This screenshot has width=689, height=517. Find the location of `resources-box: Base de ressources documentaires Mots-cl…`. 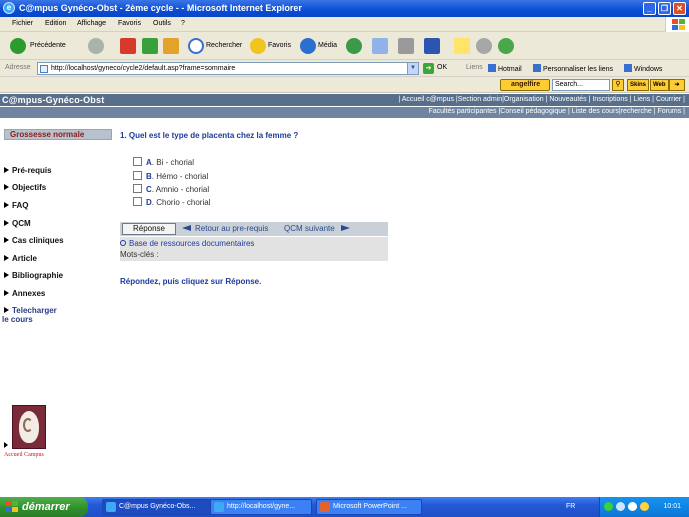

resources-box: Base de ressources documentaires Mots-cl… is located at coordinates (254, 249).